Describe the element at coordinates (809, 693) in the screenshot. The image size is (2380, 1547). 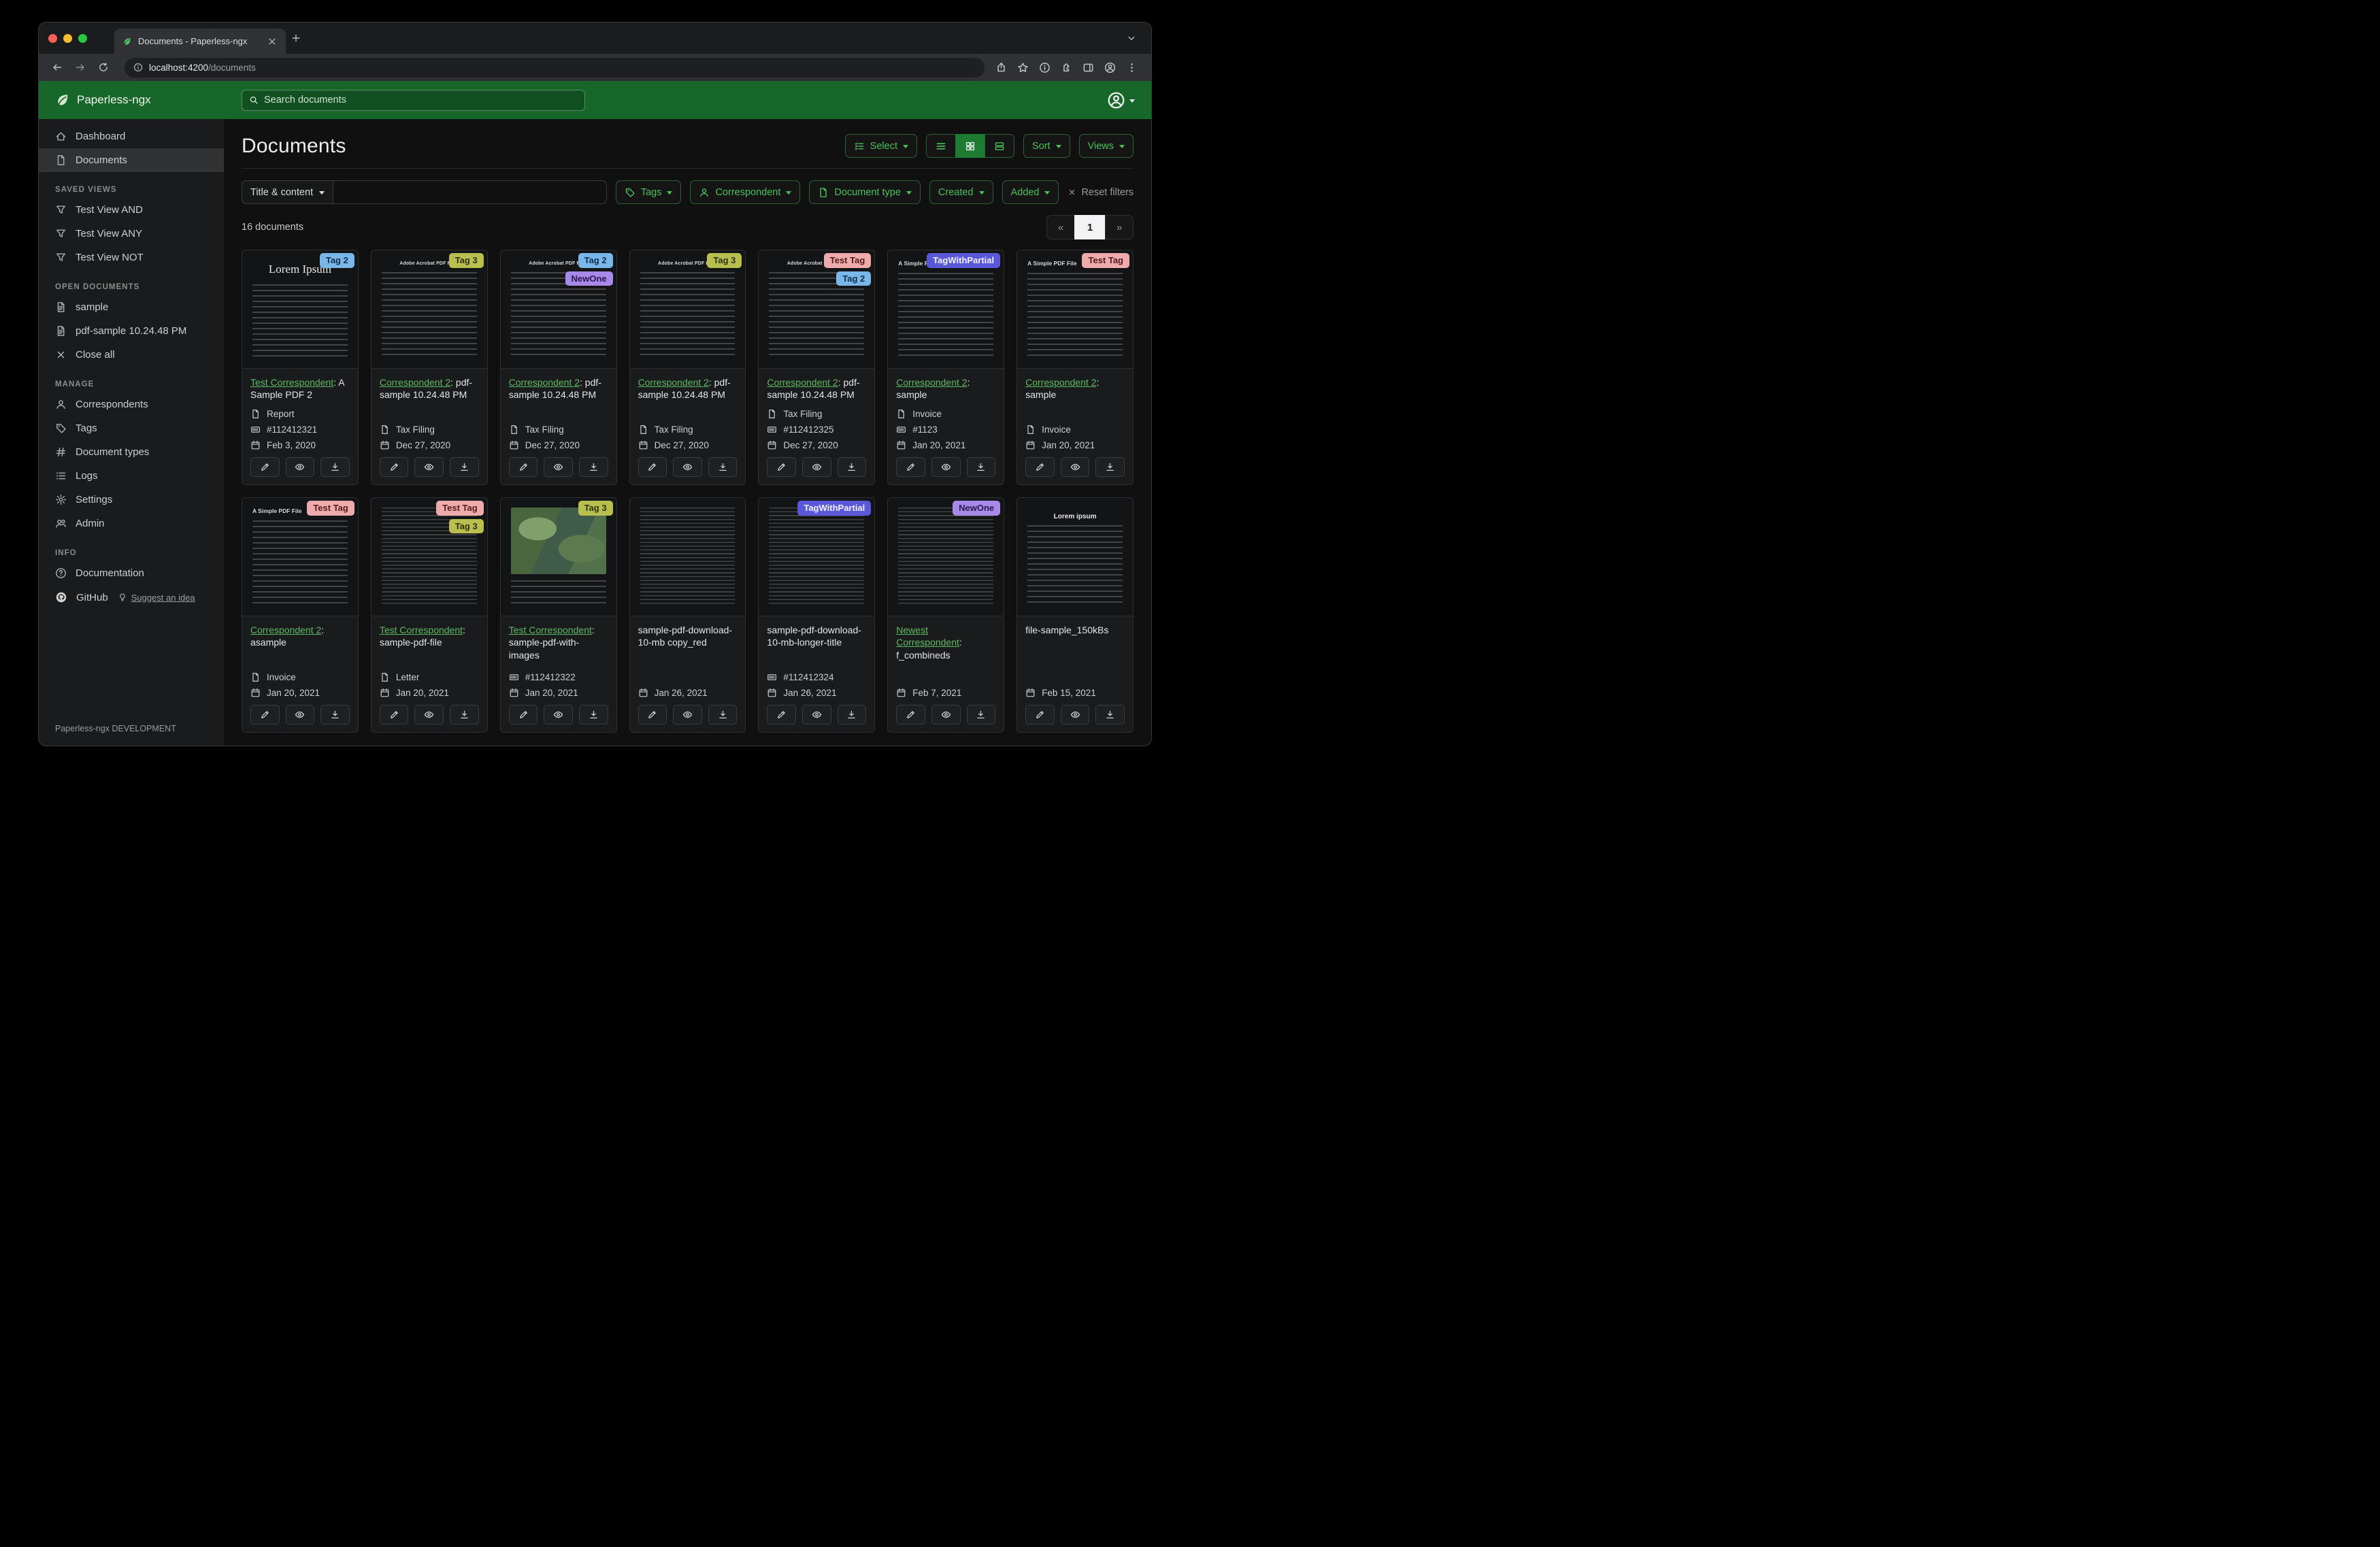
I see `created-date: Jan 26, 2021` at that location.